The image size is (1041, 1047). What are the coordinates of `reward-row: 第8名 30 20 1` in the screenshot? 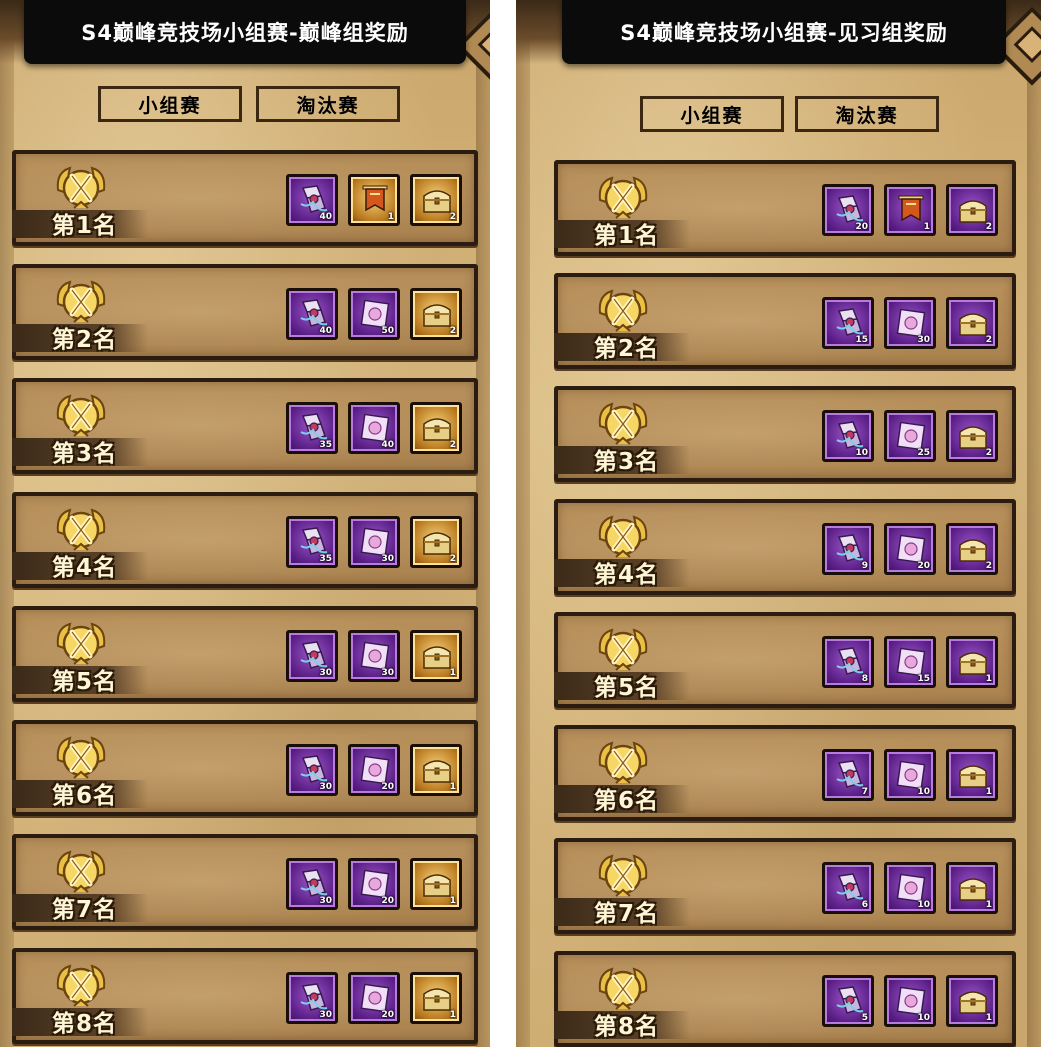 It's located at (245, 996).